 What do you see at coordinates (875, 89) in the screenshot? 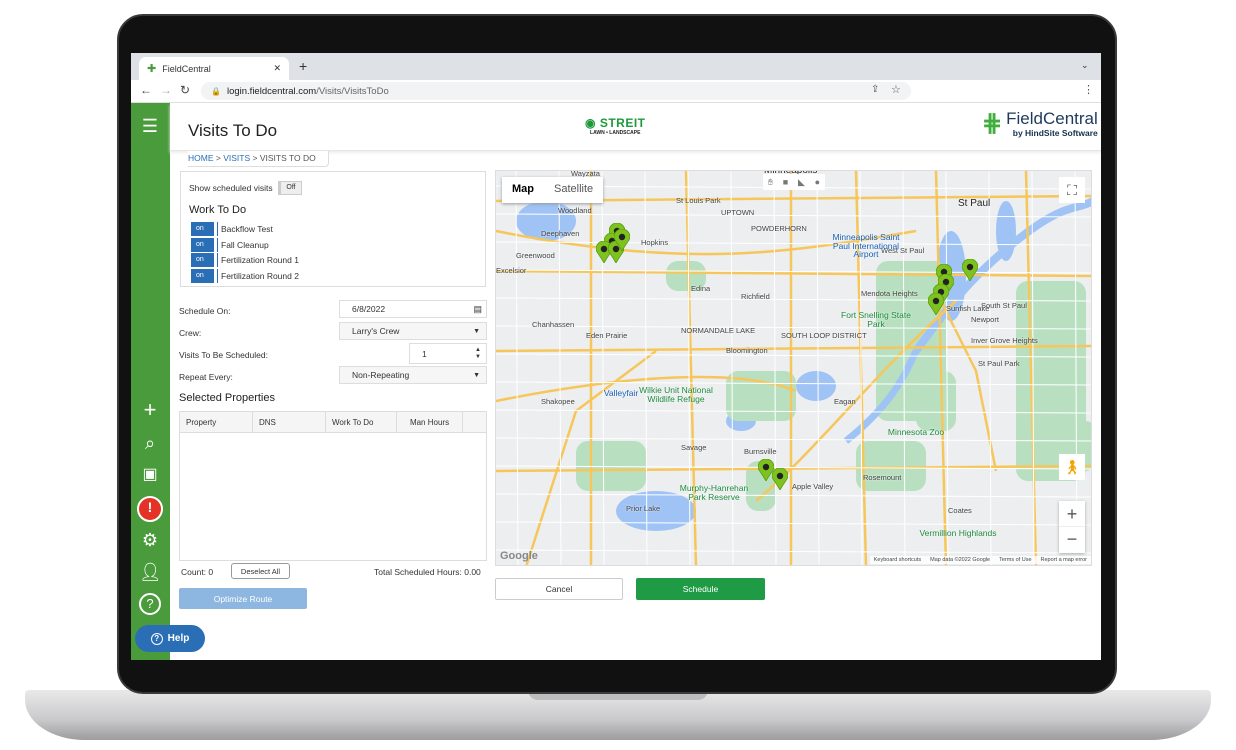
I see `share-icon: ⇪` at bounding box center [875, 89].